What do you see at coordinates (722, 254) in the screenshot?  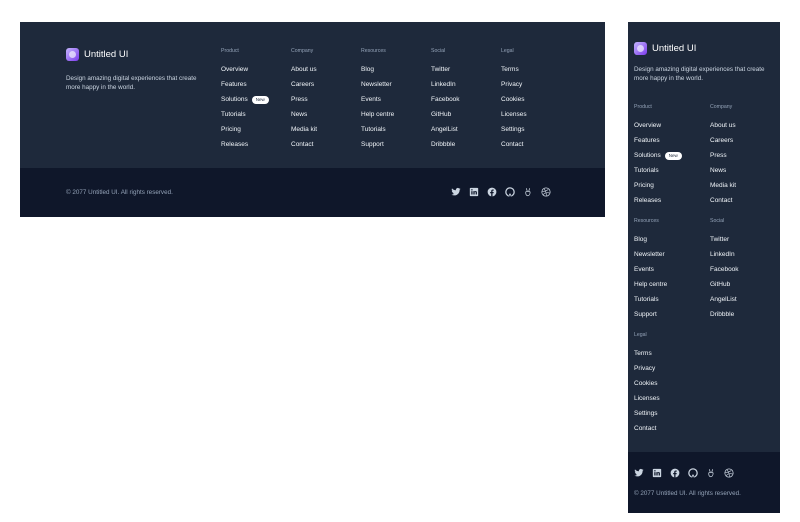 I see `link-label: LinkedIn` at bounding box center [722, 254].